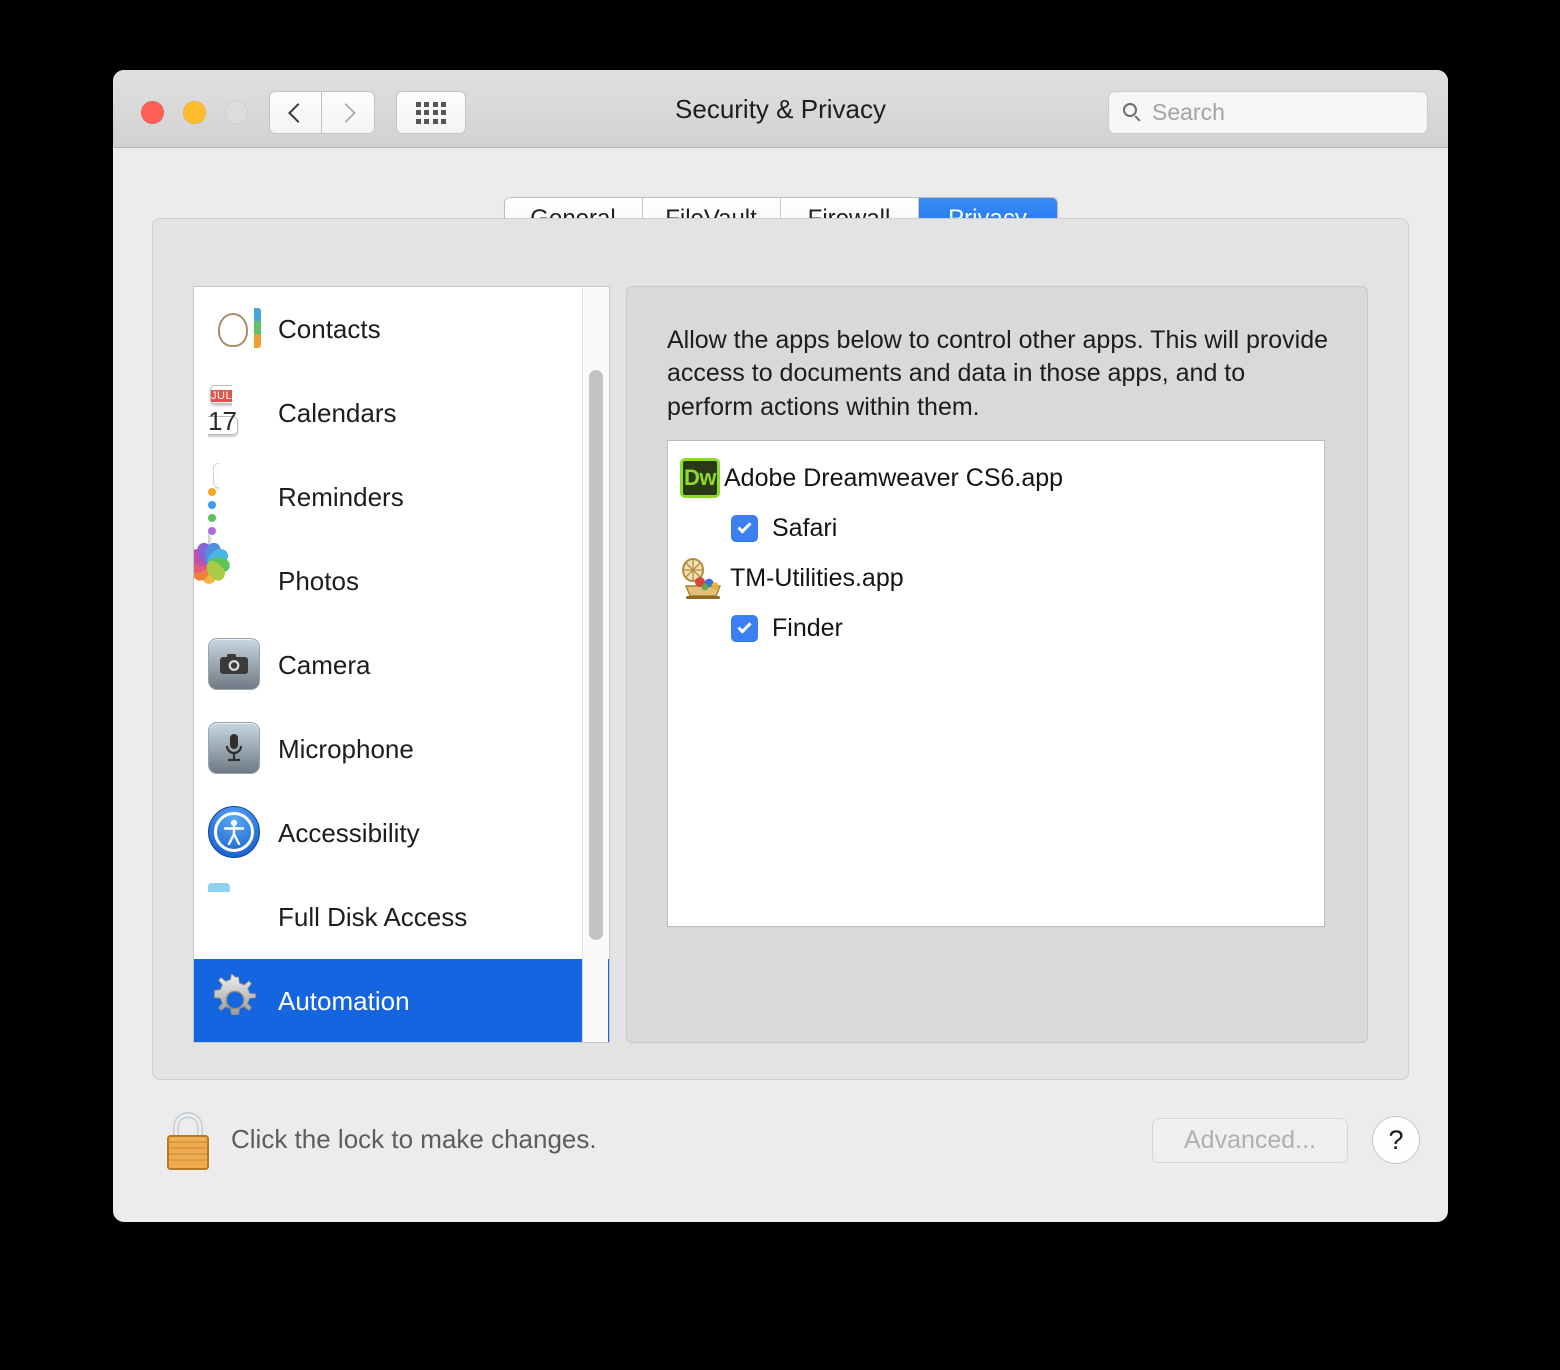  Describe the element at coordinates (346, 748) in the screenshot. I see `sidebar-item-label: Microphone` at that location.